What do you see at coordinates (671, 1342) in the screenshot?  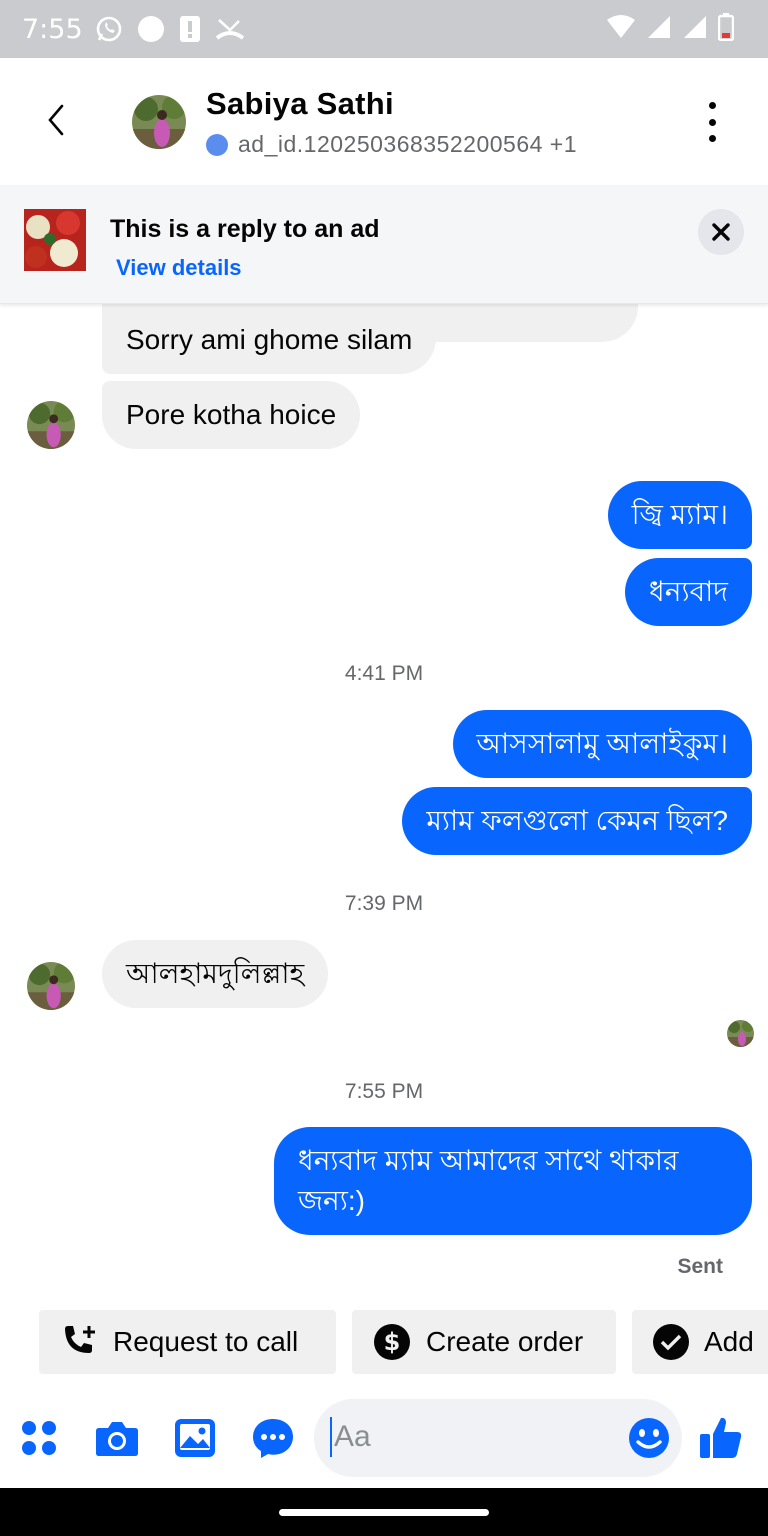 I see `check-circle-icon` at bounding box center [671, 1342].